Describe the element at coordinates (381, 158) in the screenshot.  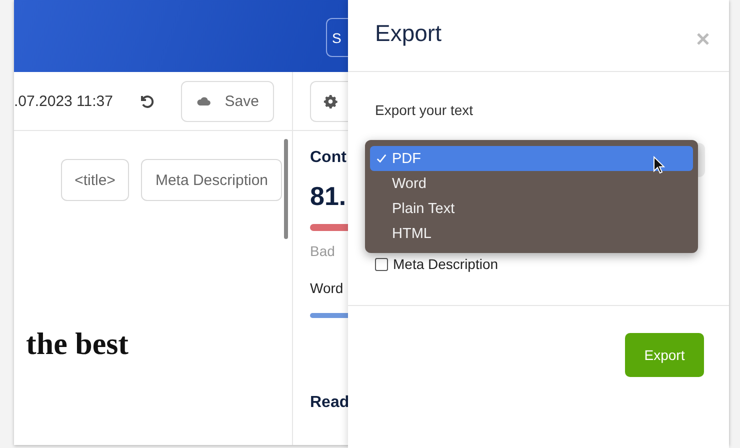
I see `check-icon` at that location.